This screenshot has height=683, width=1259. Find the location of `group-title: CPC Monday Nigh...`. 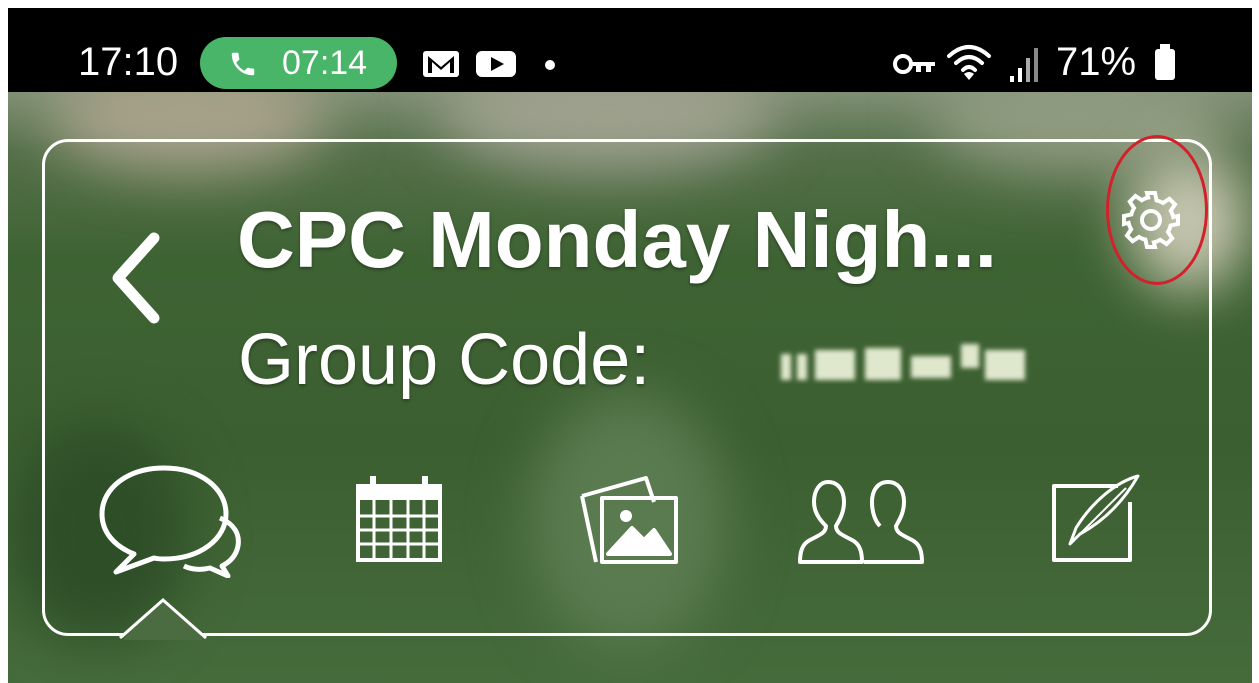

group-title: CPC Monday Nigh... is located at coordinates (617, 239).